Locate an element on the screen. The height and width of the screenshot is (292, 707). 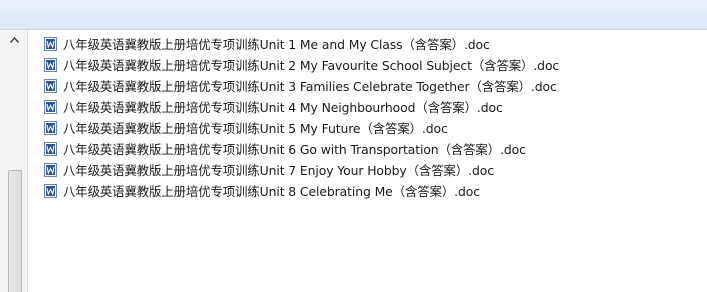
window-header-bar is located at coordinates (353, 15).